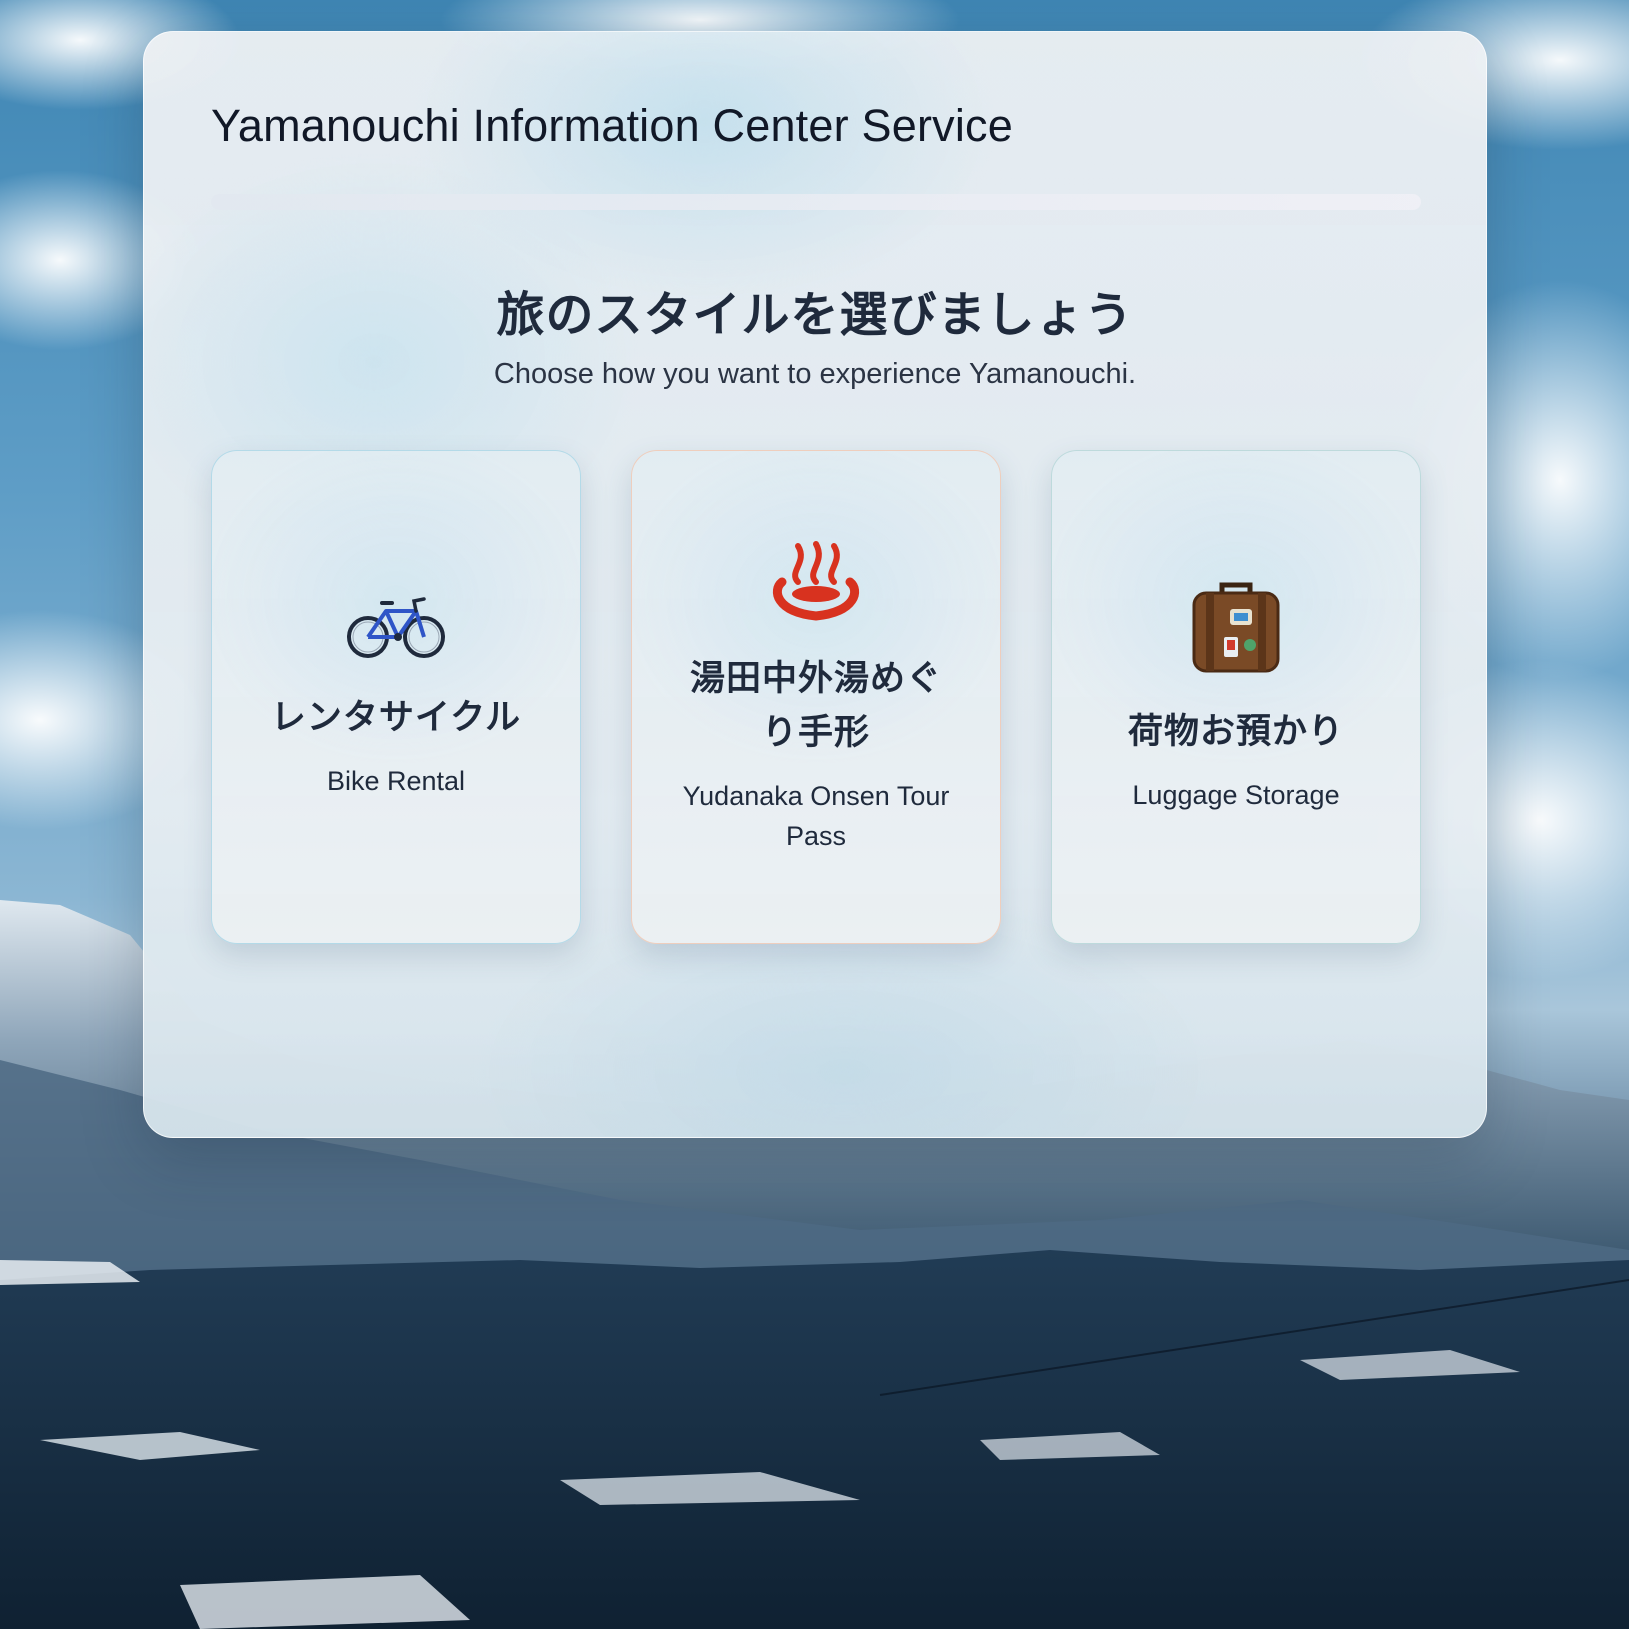 The height and width of the screenshot is (1629, 1629). Describe the element at coordinates (396, 627) in the screenshot. I see `bicycle-icon` at that location.